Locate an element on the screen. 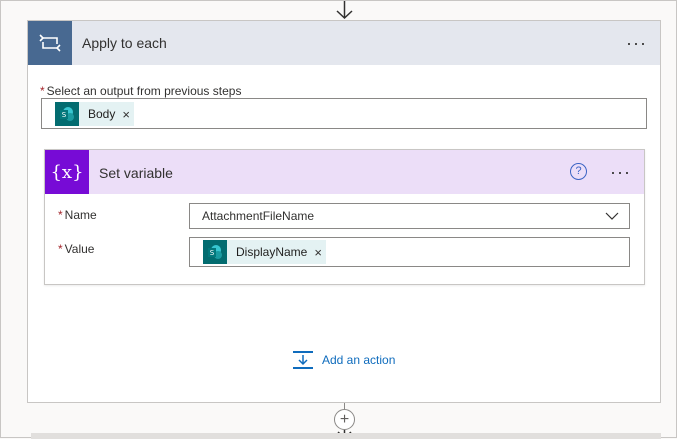 The height and width of the screenshot is (439, 677). name-label: * Name is located at coordinates (77, 215).